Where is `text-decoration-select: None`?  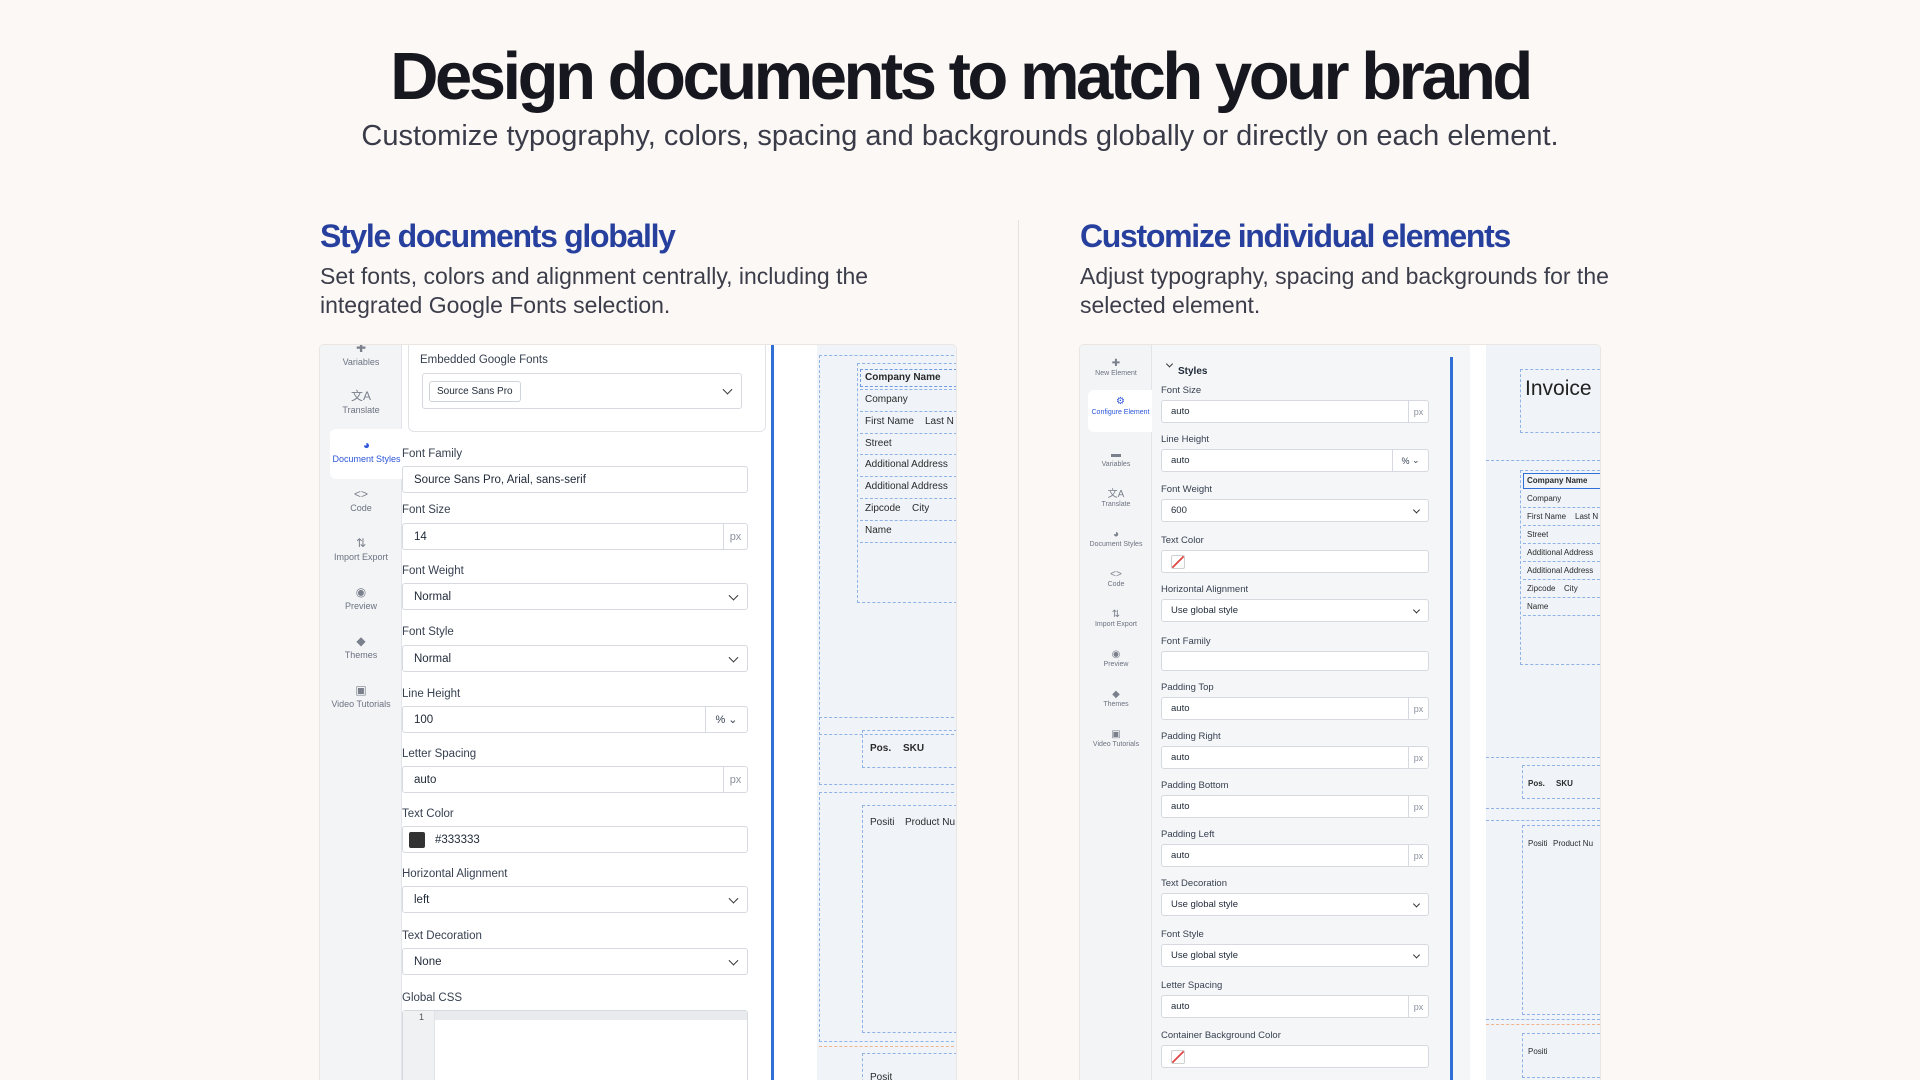
text-decoration-select: None is located at coordinates (575, 961).